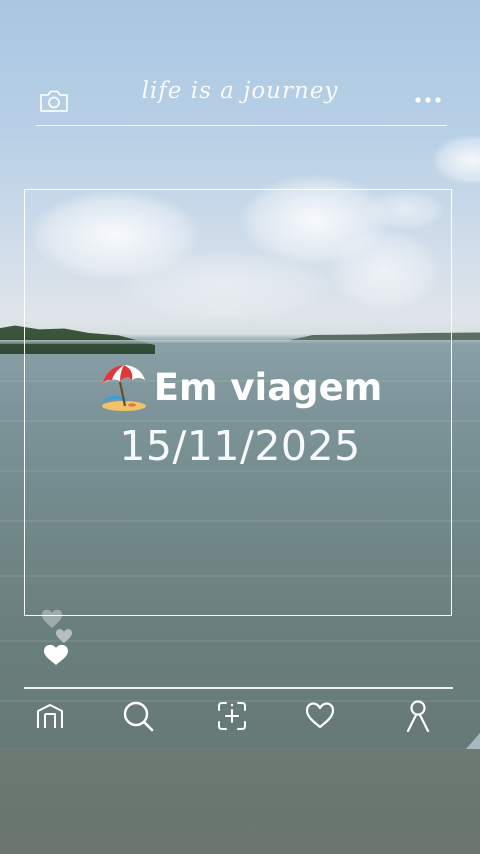 Image resolution: width=480 pixels, height=854 pixels. What do you see at coordinates (240, 802) in the screenshot?
I see `bottom-band` at bounding box center [240, 802].